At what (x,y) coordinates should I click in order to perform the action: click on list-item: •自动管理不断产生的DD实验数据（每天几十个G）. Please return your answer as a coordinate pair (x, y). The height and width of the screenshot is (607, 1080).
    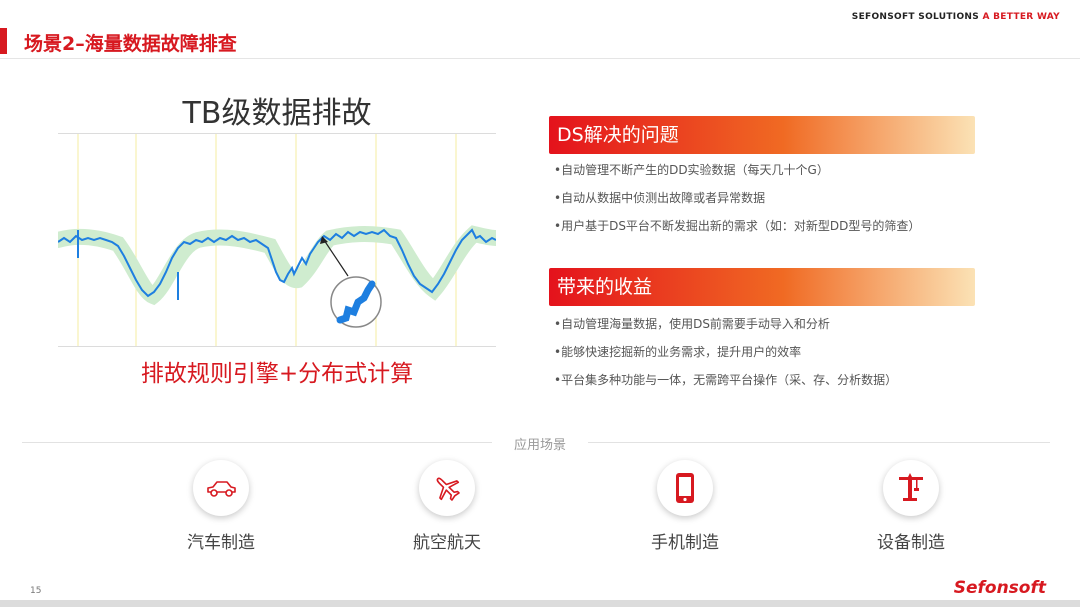
    Looking at the image, I should click on (691, 170).